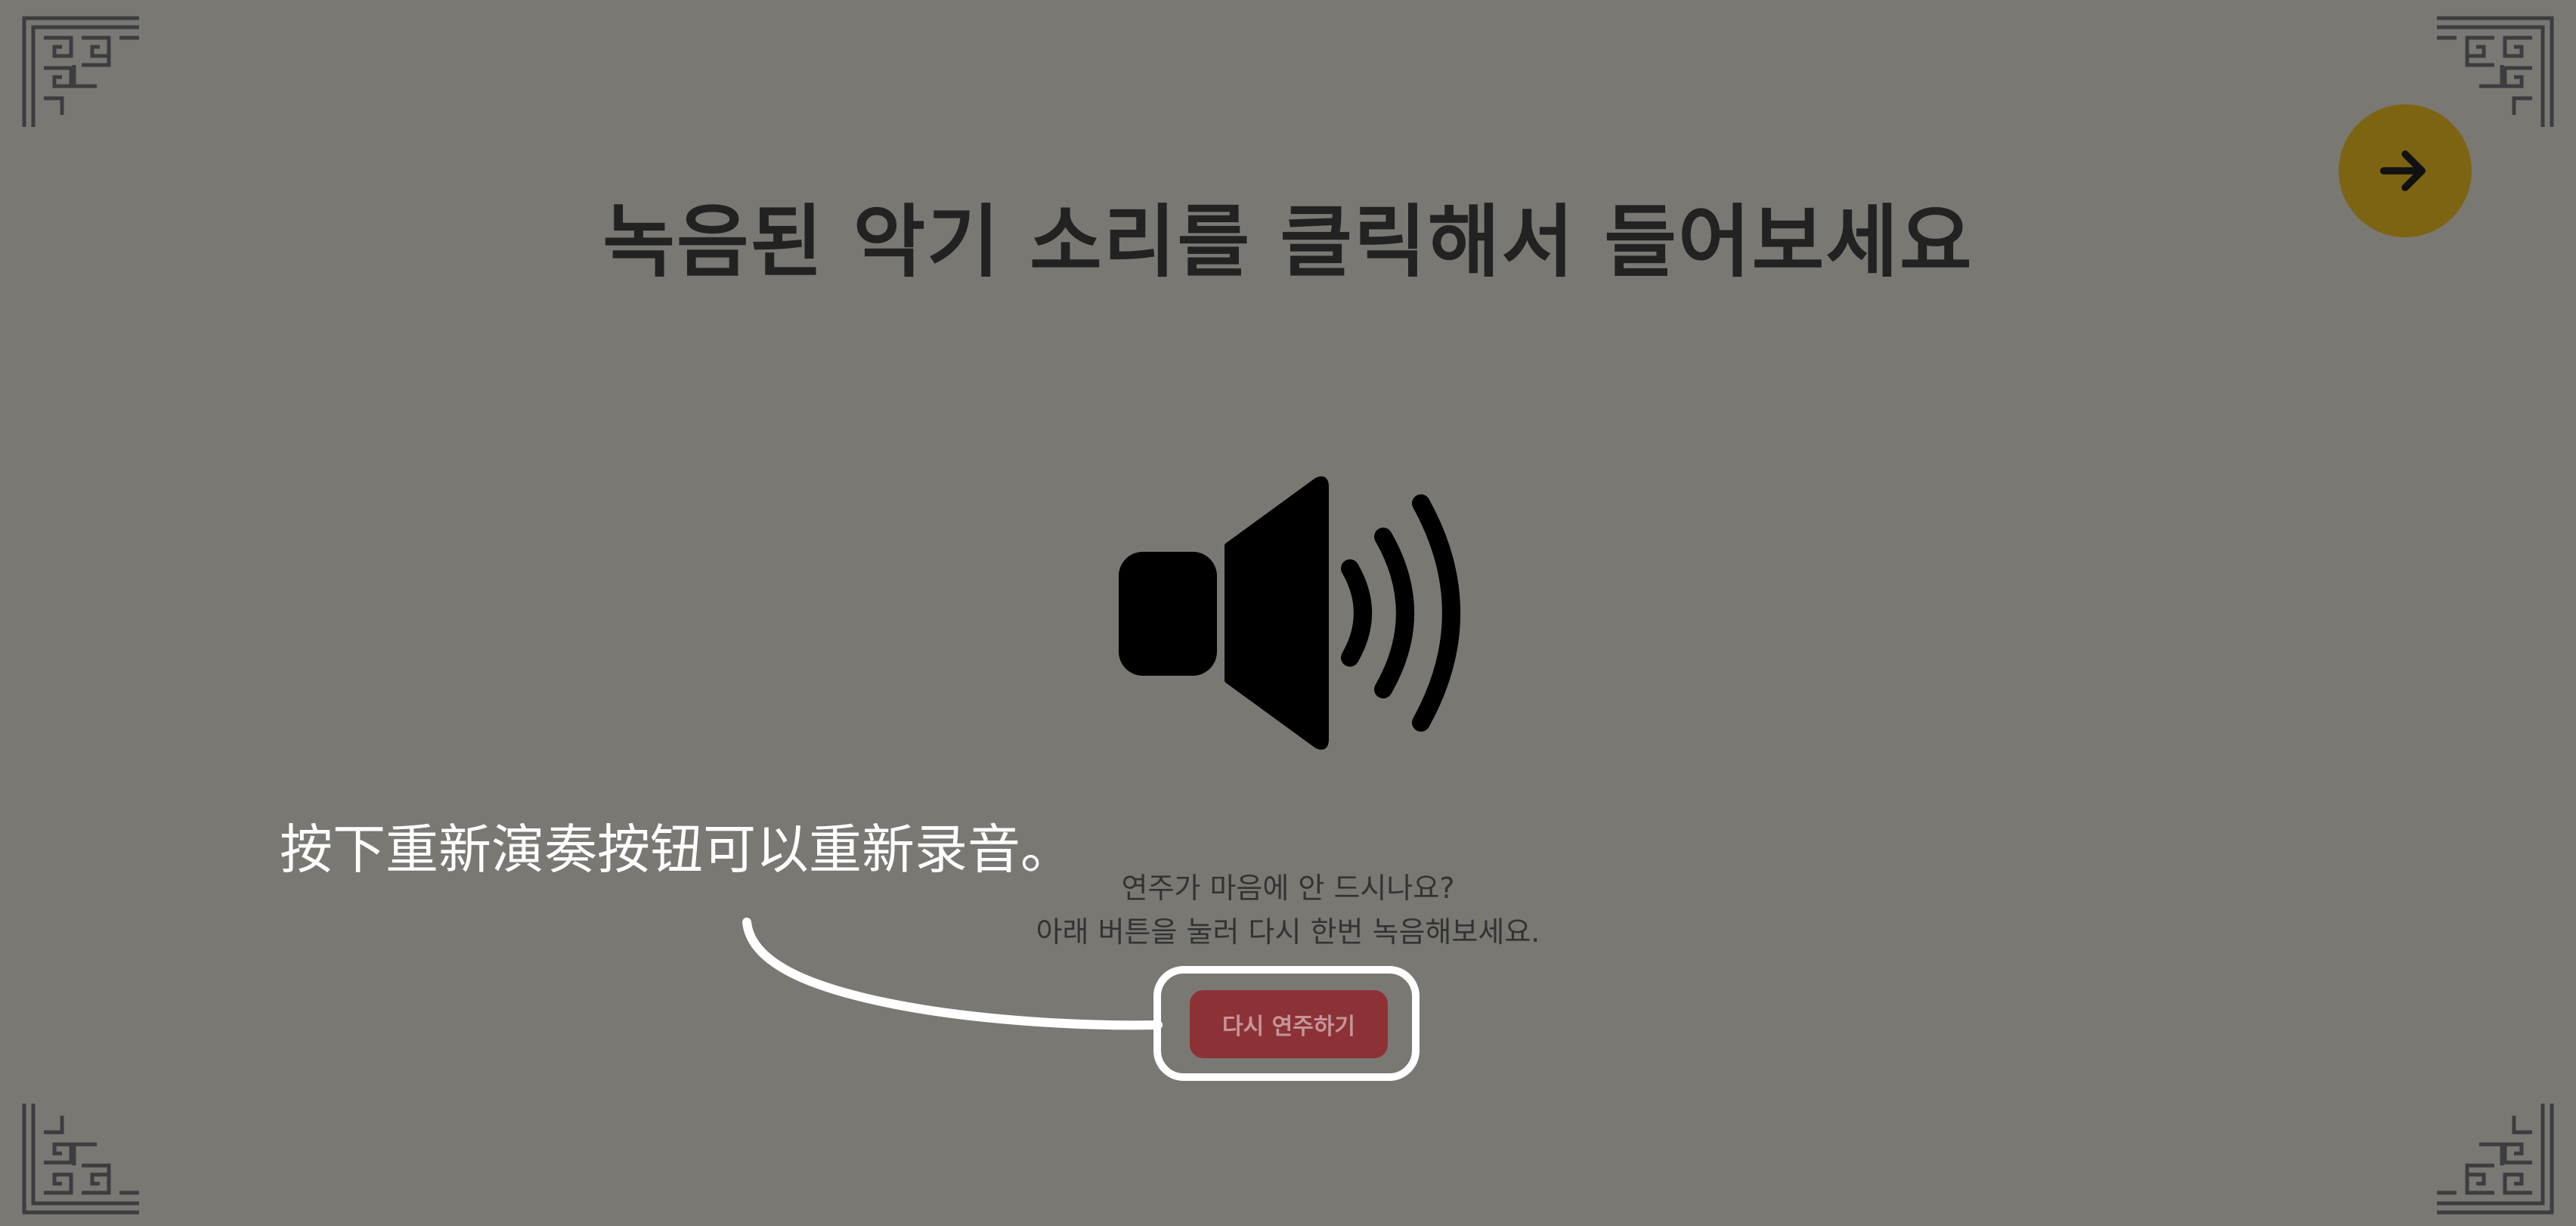 The height and width of the screenshot is (1226, 2576). I want to click on callout-curve, so click(952, 974).